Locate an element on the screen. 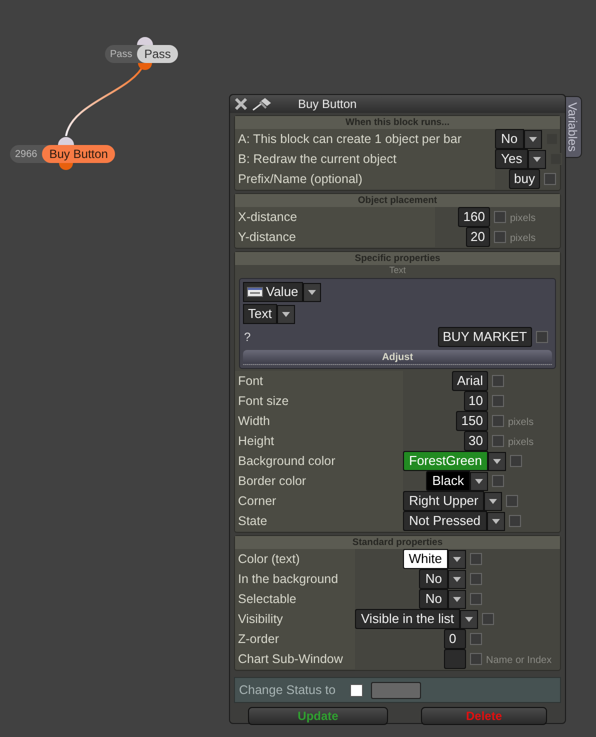  property-label: X-distance is located at coordinates (335, 217).